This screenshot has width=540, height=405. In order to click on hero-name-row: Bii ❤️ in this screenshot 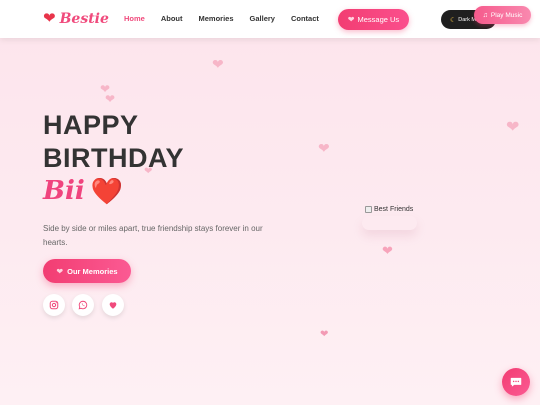, I will do `click(83, 191)`.